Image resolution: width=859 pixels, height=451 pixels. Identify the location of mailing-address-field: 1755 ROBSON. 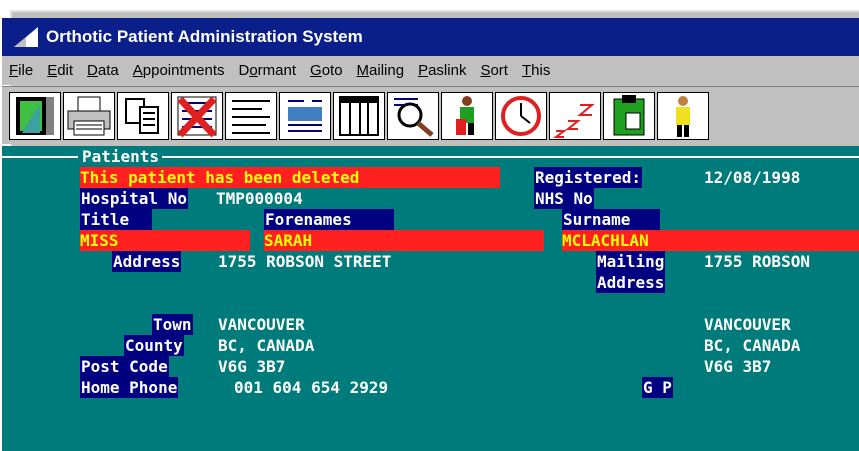
(757, 261).